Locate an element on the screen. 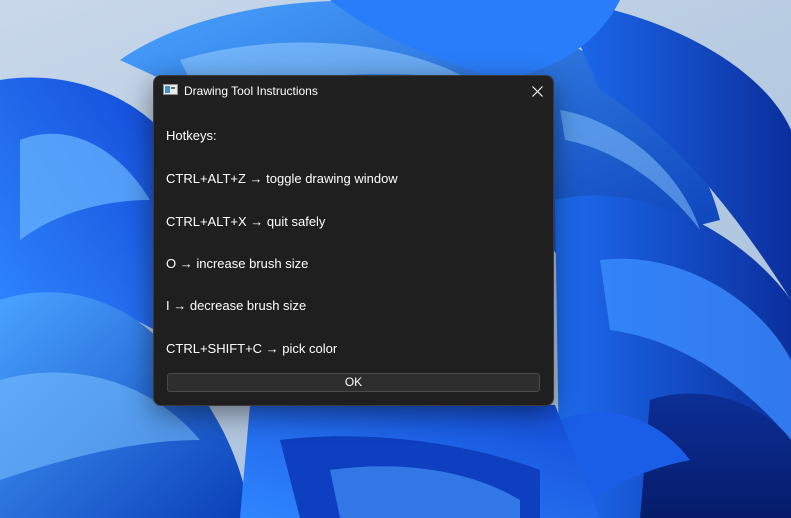 The width and height of the screenshot is (791, 518). title-bar: Drawing Tool Instructions is located at coordinates (353, 91).